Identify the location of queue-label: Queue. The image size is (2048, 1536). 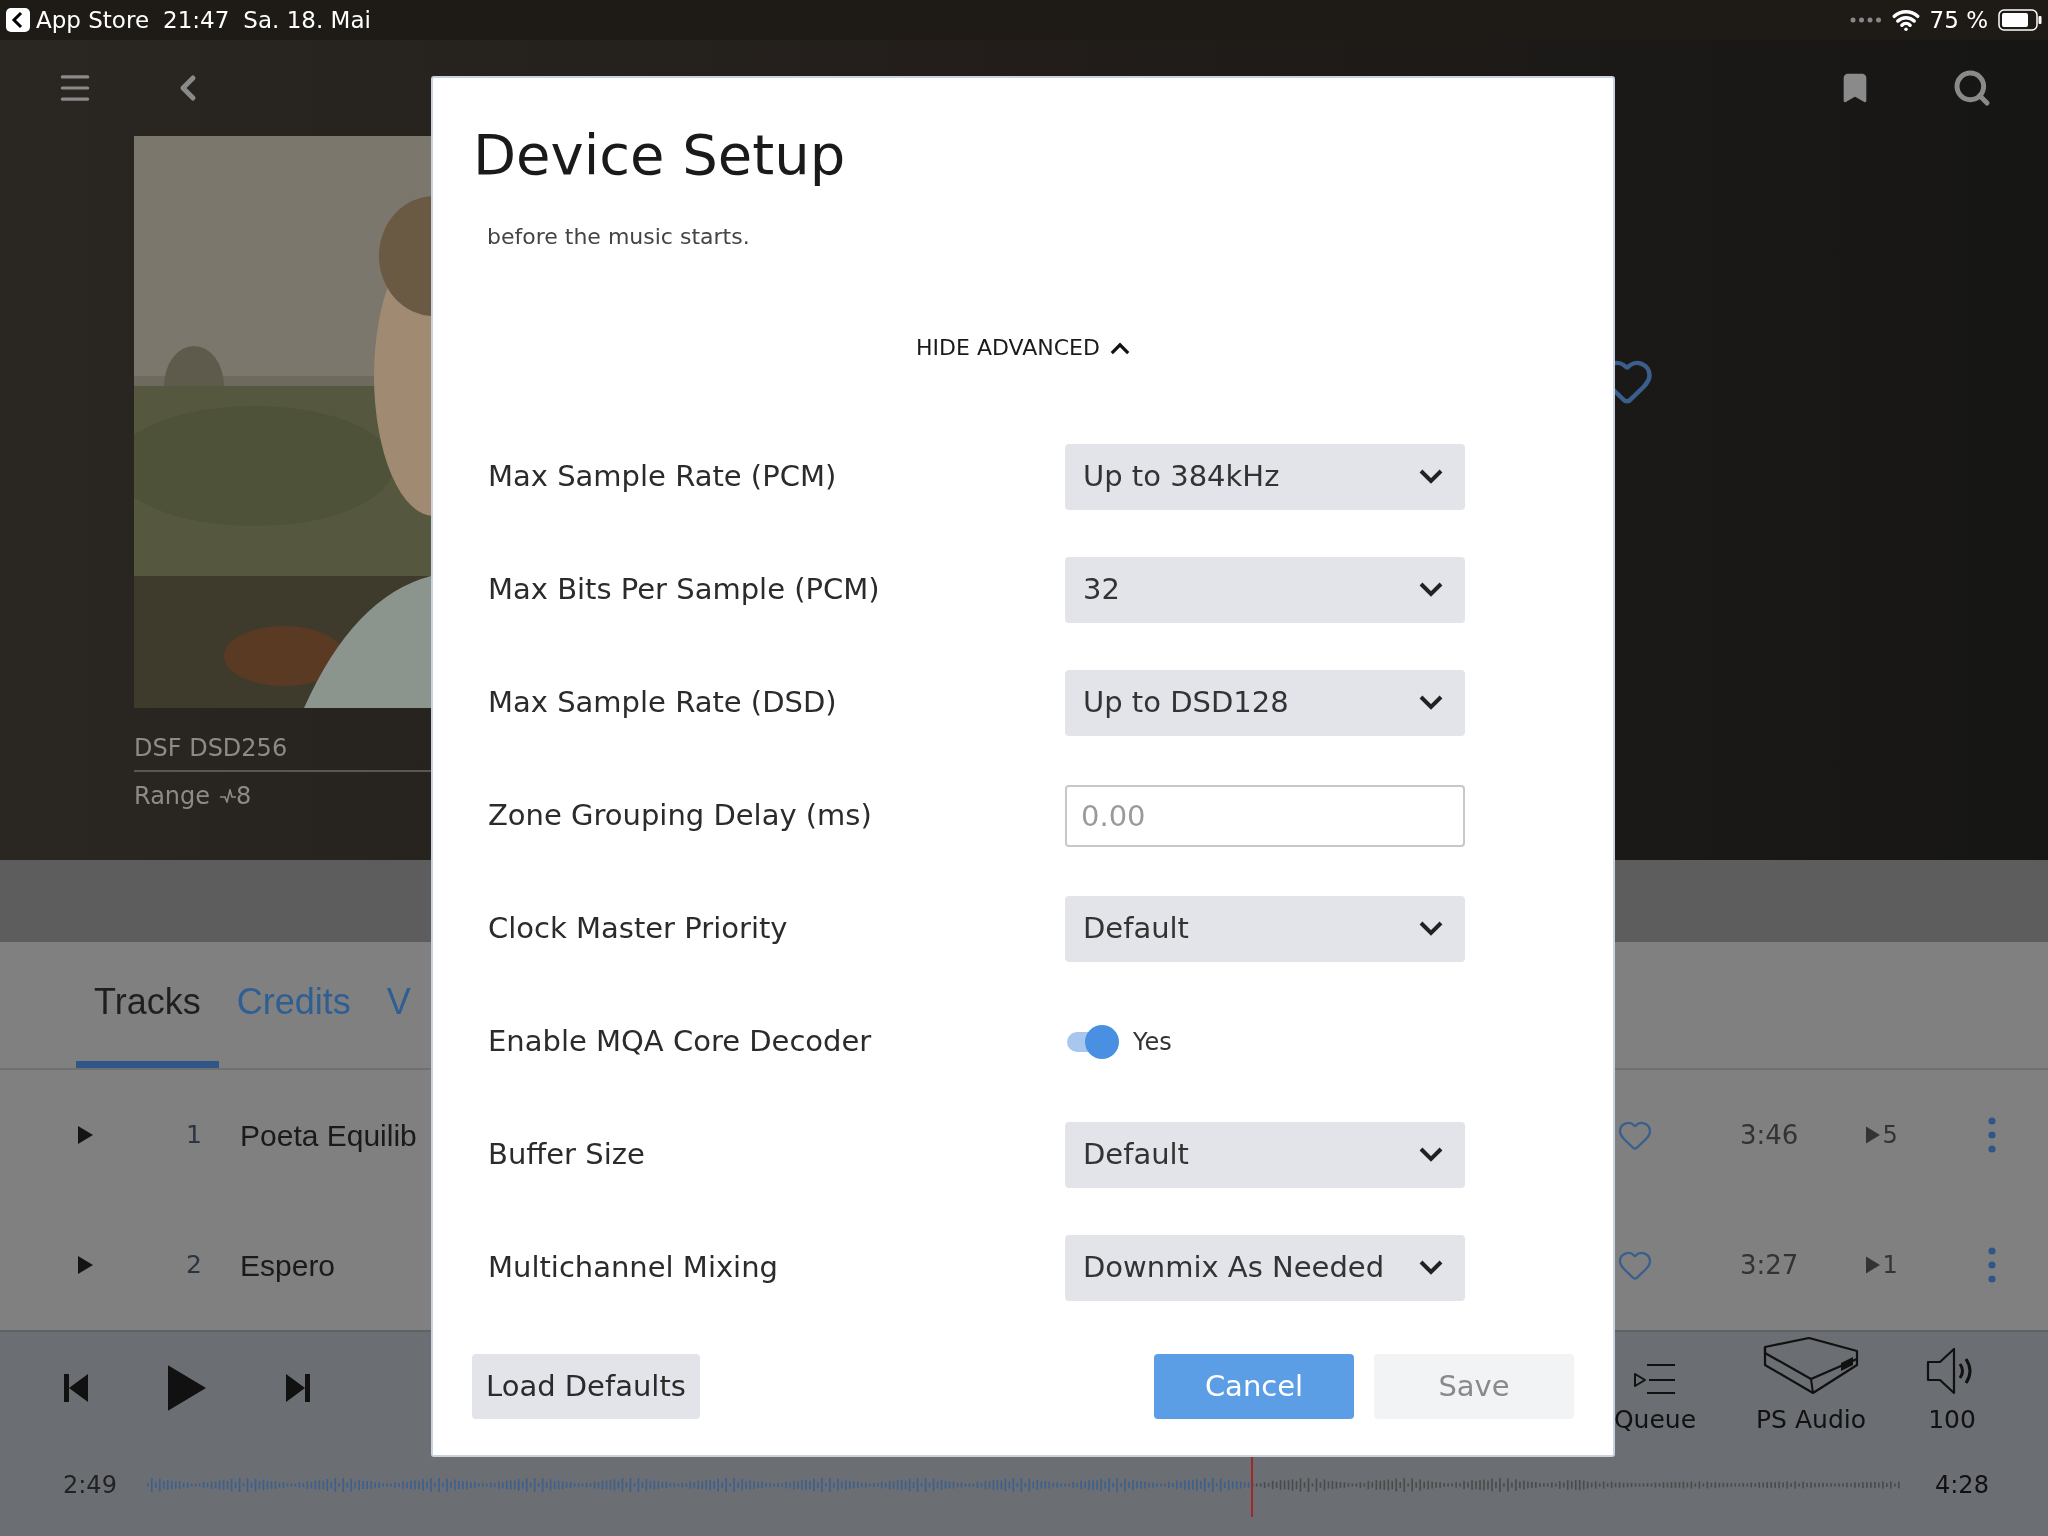
(1655, 1420).